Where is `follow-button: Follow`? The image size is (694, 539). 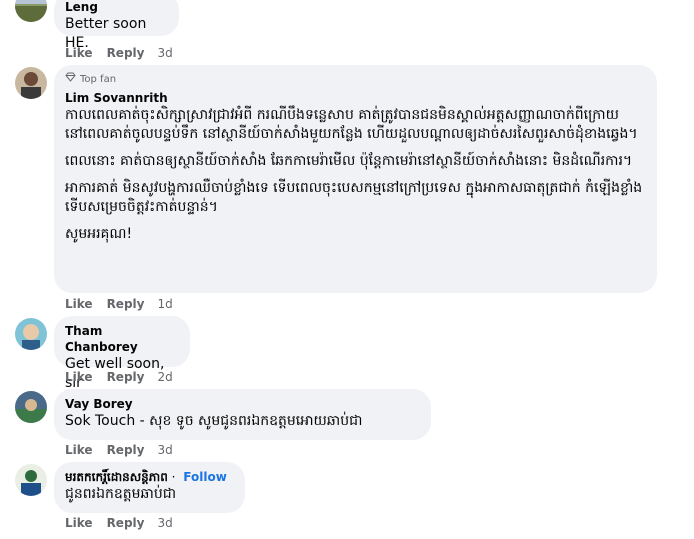
follow-button: Follow is located at coordinates (205, 477).